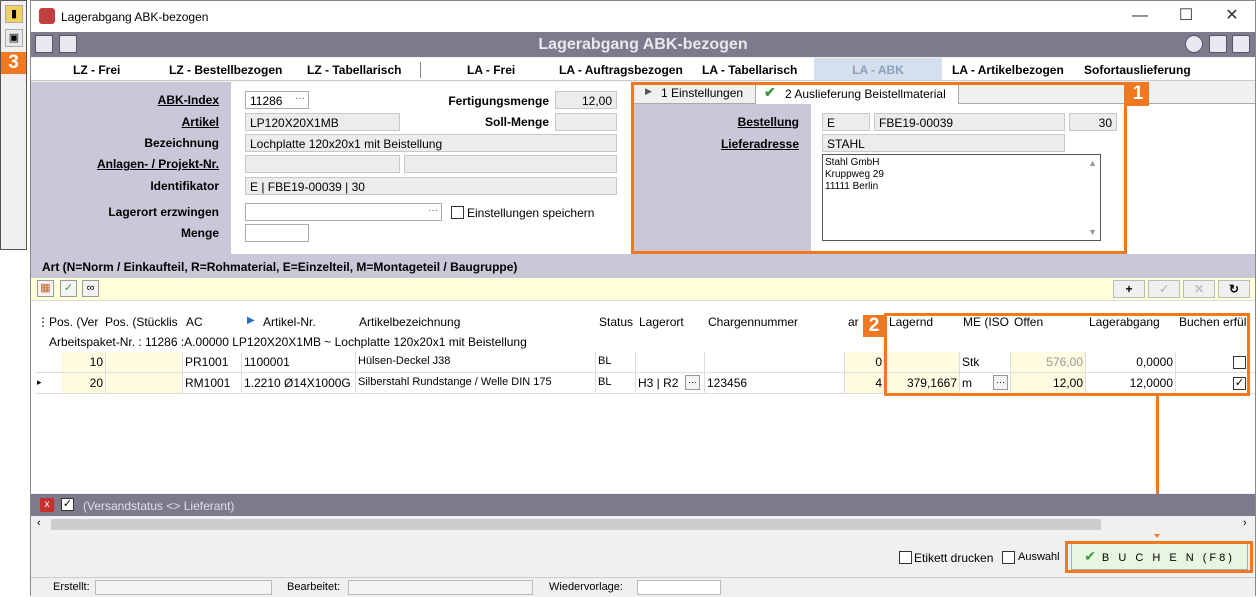 This screenshot has width=1256, height=597. What do you see at coordinates (954, 558) in the screenshot?
I see `etikett-label: Etikett drucken` at bounding box center [954, 558].